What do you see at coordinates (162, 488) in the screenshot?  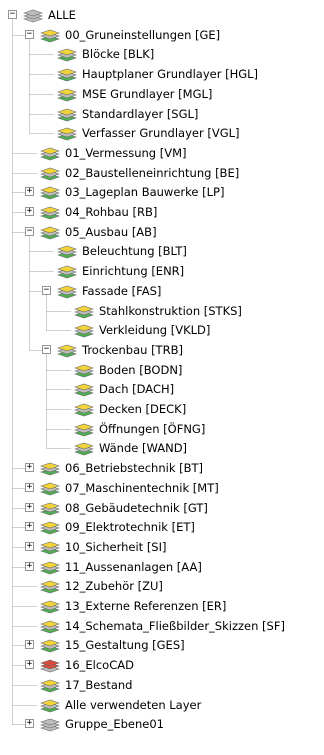 I see `tree-node: +07_Maschinentechnik [MT]` at bounding box center [162, 488].